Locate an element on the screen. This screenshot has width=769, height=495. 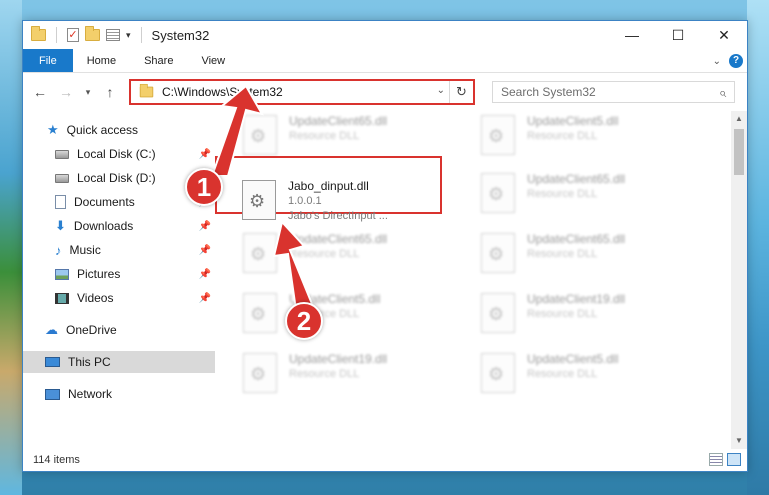
maximize-button: ☐ is located at coordinates (678, 35).